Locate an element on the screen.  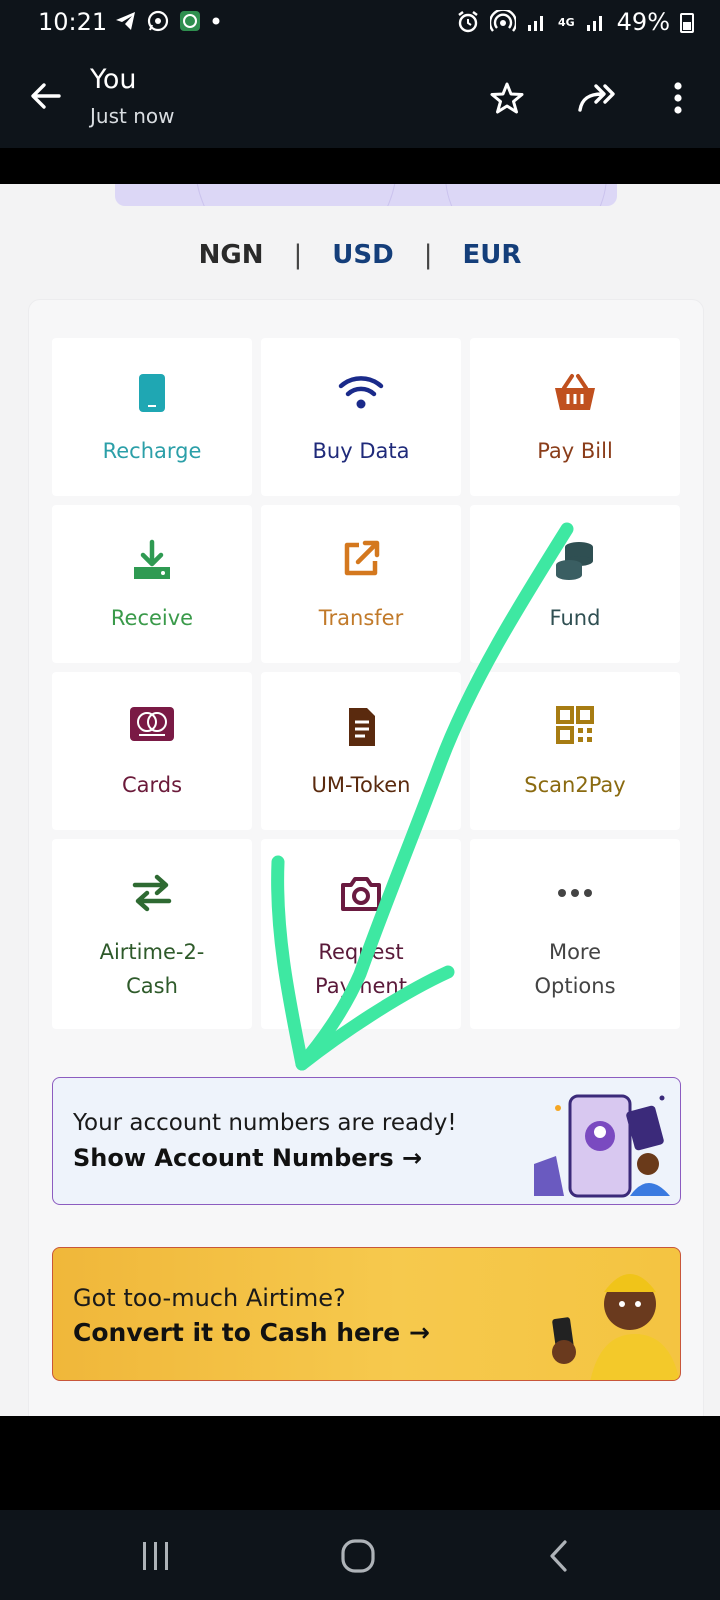
tile-um-token: UM-Token is located at coordinates (361, 751).